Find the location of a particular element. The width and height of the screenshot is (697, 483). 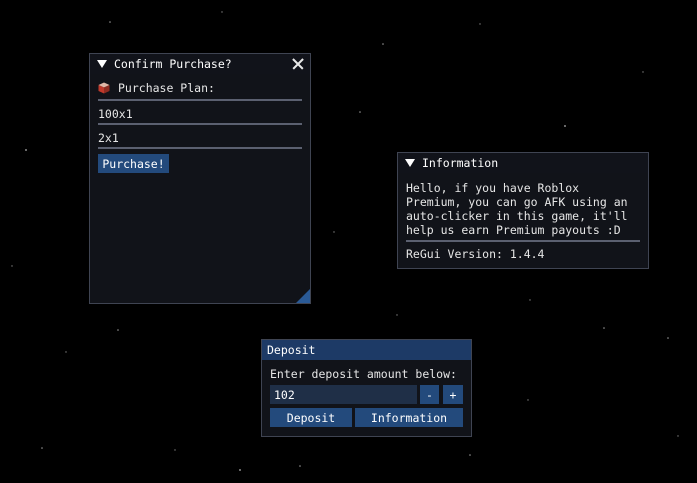

deposit-prompt: Enter deposit amount below: is located at coordinates (363, 374).